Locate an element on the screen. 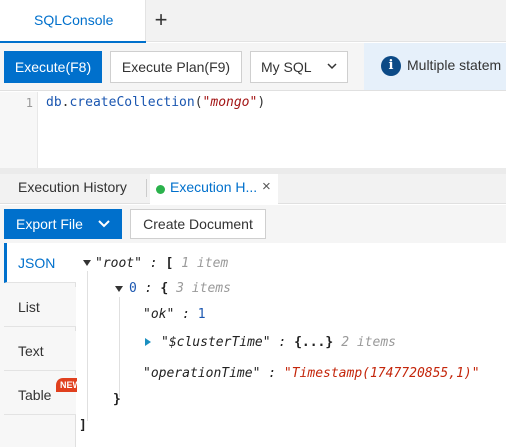 Image resolution: width=506 pixels, height=447 pixels. collapse-root-icon is located at coordinates (87, 263).